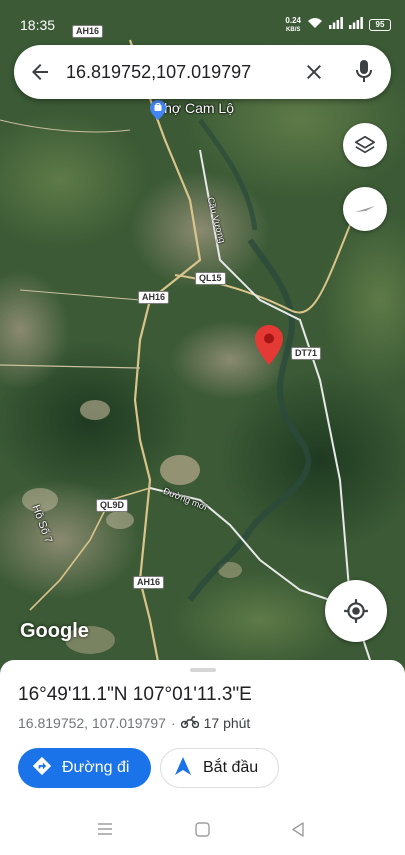 The height and width of the screenshot is (855, 405). I want to click on start-label: Bắt đầu, so click(231, 767).